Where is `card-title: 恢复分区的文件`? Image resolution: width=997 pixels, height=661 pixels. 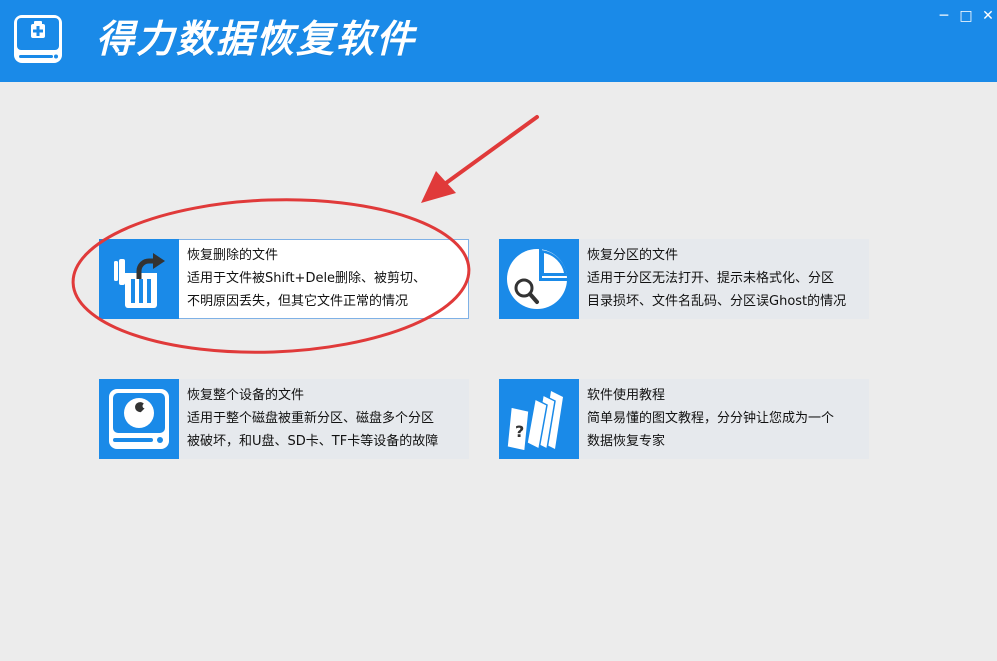 card-title: 恢复分区的文件 is located at coordinates (633, 255).